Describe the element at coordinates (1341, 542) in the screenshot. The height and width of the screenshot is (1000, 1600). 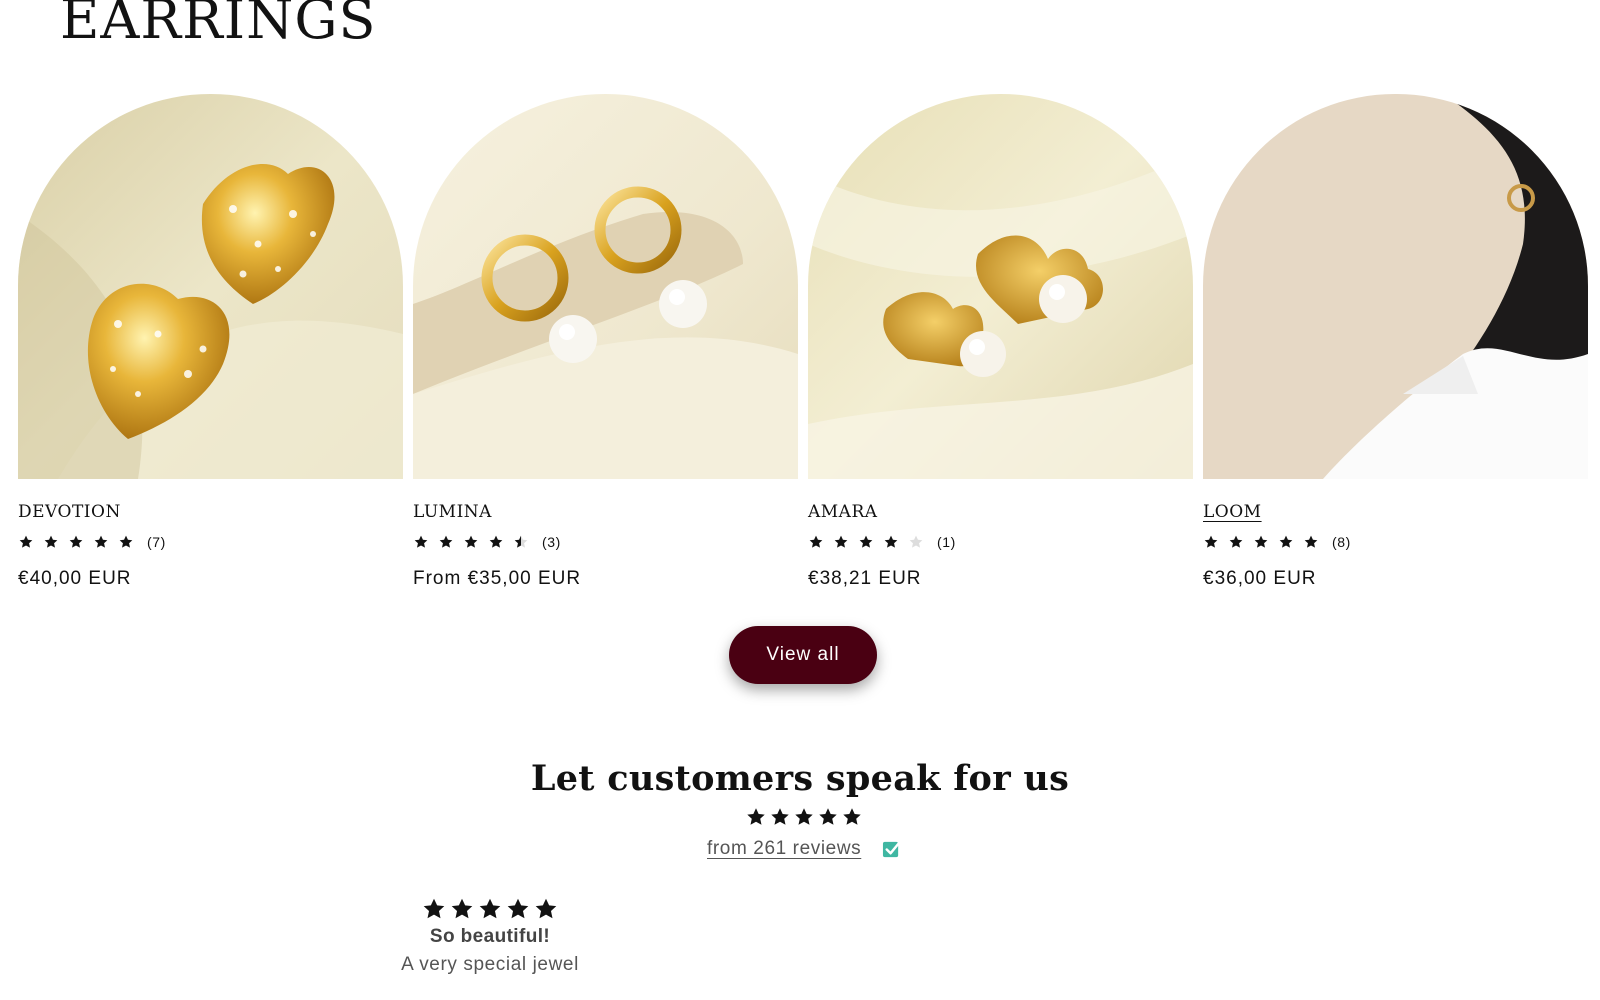
I see `review-count: (8)` at that location.